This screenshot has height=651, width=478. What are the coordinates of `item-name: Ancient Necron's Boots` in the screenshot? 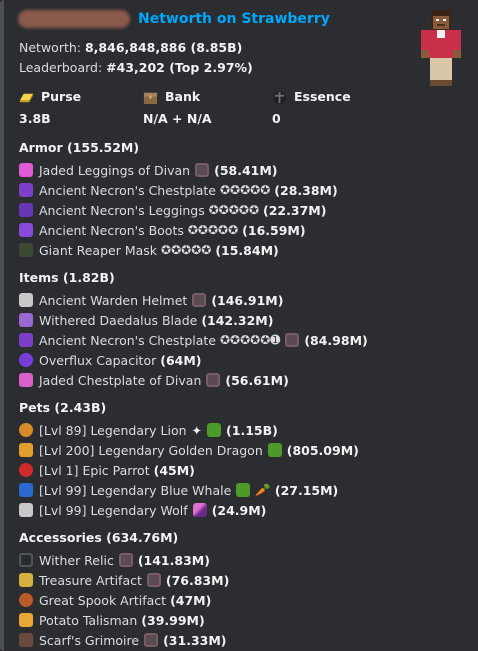 It's located at (111, 230).